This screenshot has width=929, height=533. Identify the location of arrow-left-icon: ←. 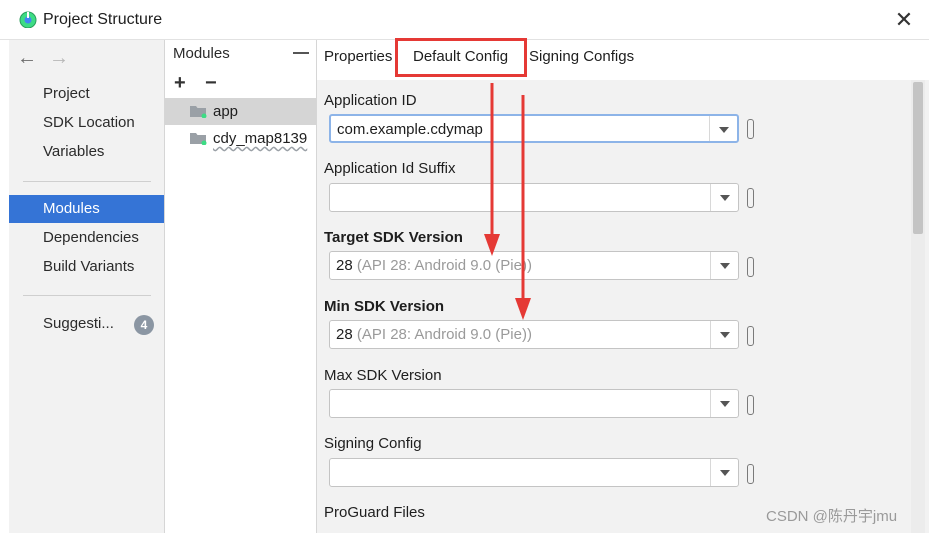
(27, 58).